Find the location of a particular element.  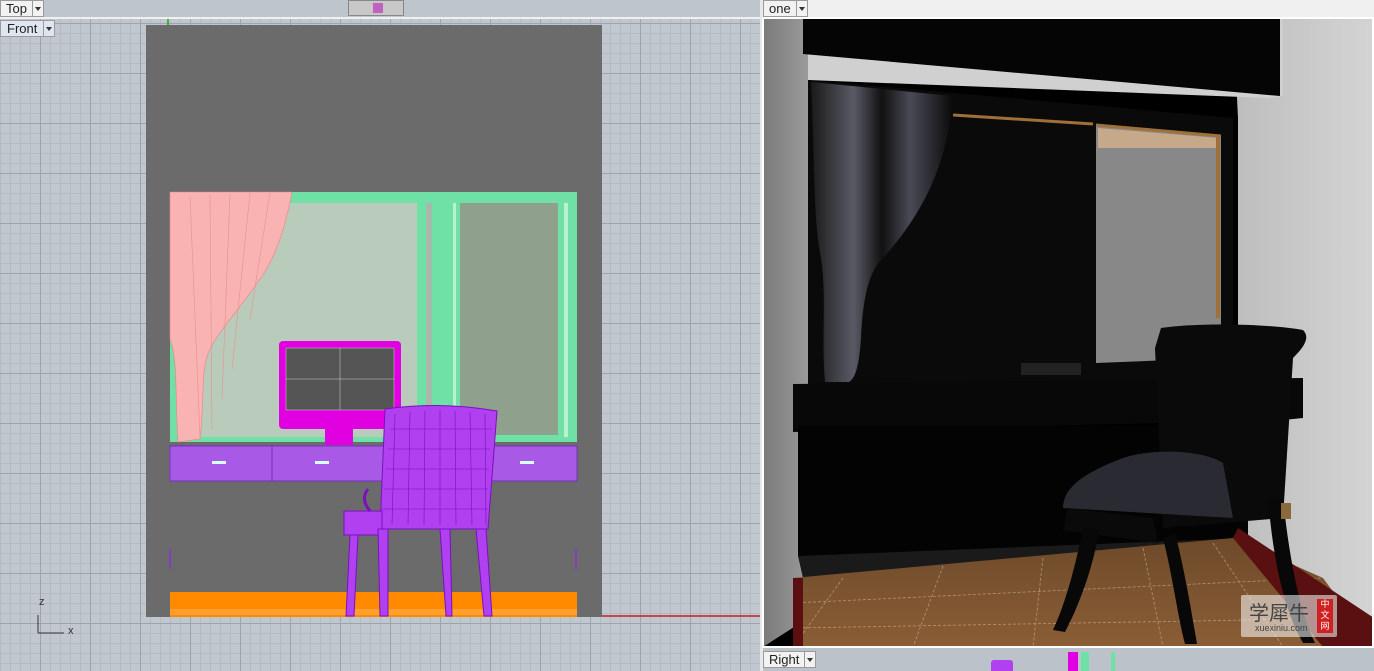

axis-z-label: z is located at coordinates (42, 602).